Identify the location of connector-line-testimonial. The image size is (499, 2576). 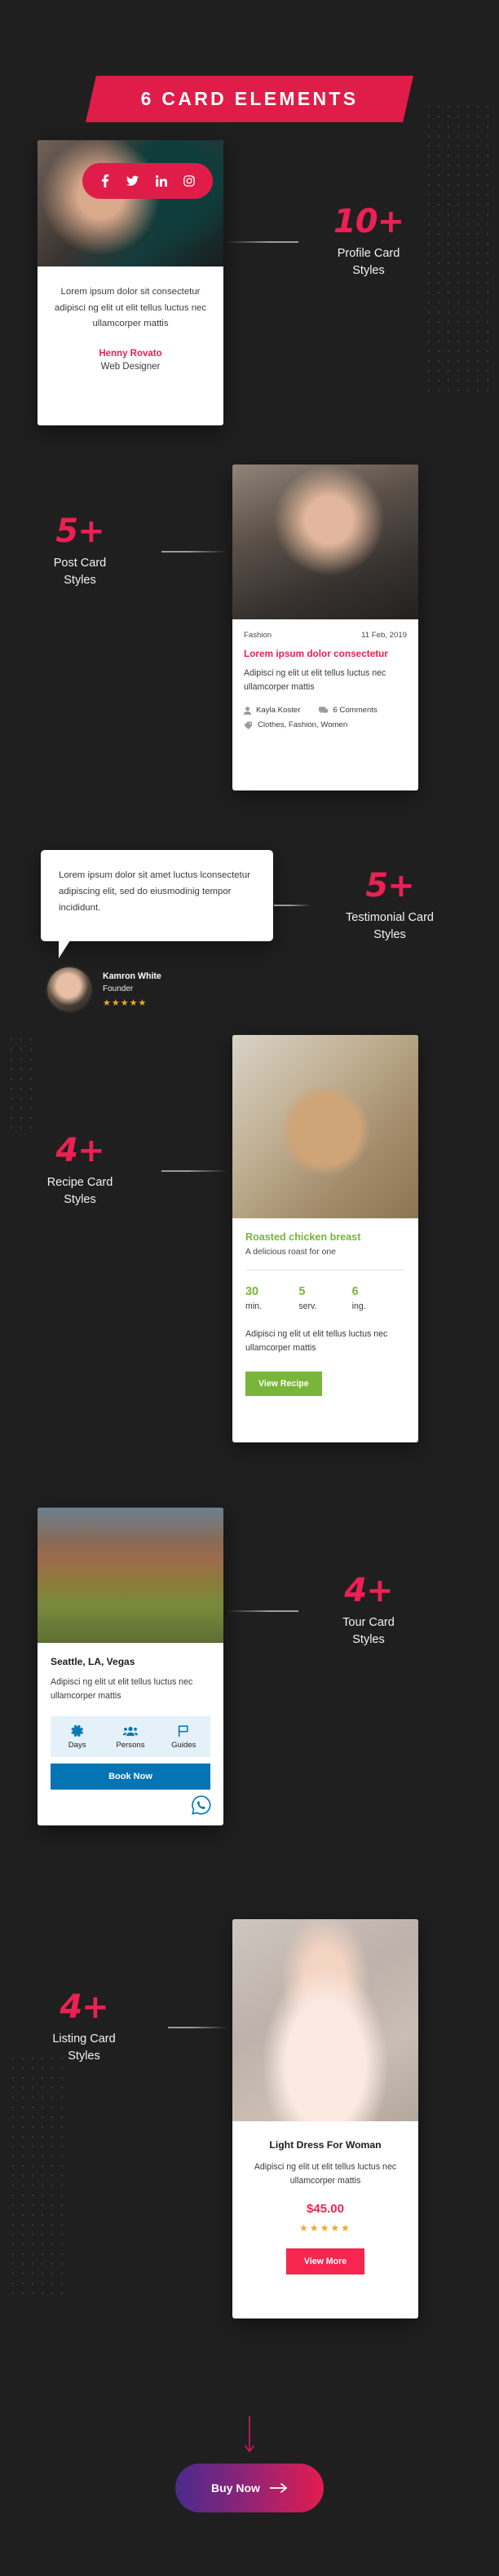
(292, 906).